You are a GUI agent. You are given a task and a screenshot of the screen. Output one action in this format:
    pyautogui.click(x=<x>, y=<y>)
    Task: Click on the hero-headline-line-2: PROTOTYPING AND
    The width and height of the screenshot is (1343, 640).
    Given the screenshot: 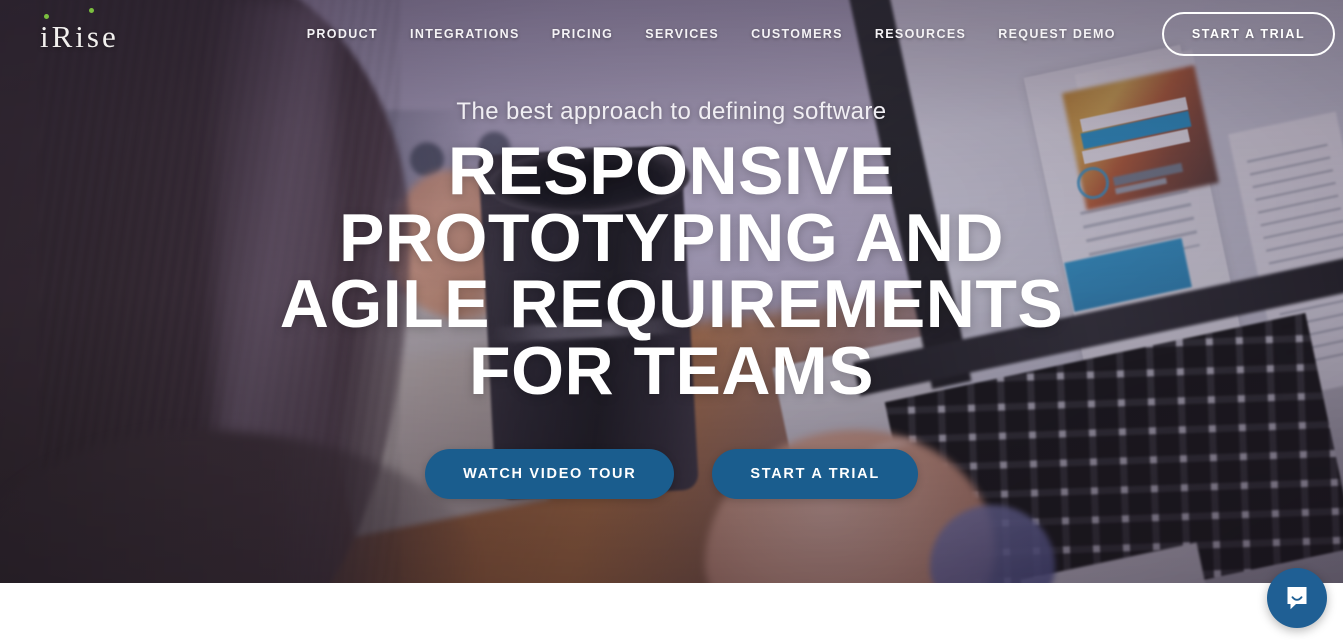 What is the action you would take?
    pyautogui.click(x=671, y=237)
    